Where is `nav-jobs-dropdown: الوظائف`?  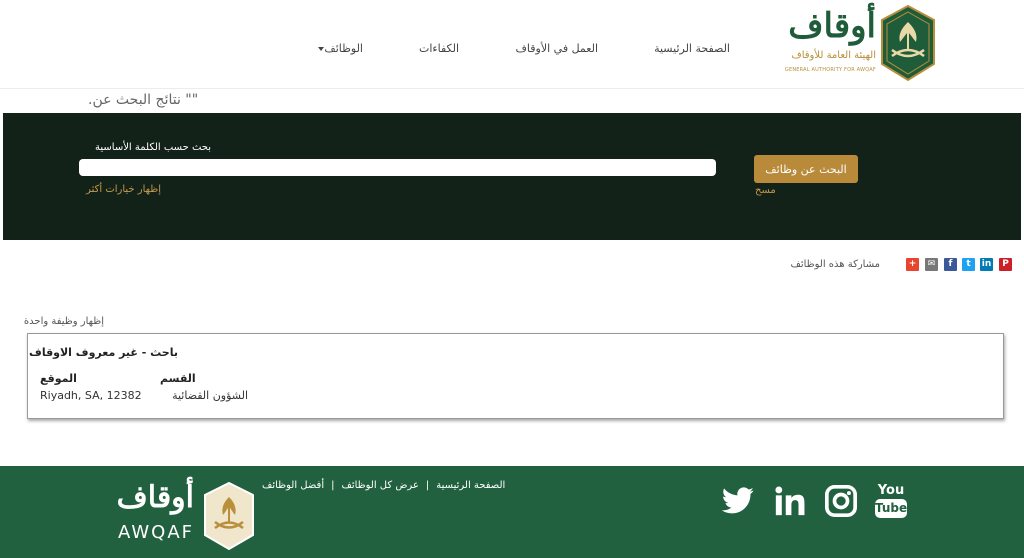
nav-jobs-dropdown: الوظائف is located at coordinates (339, 48).